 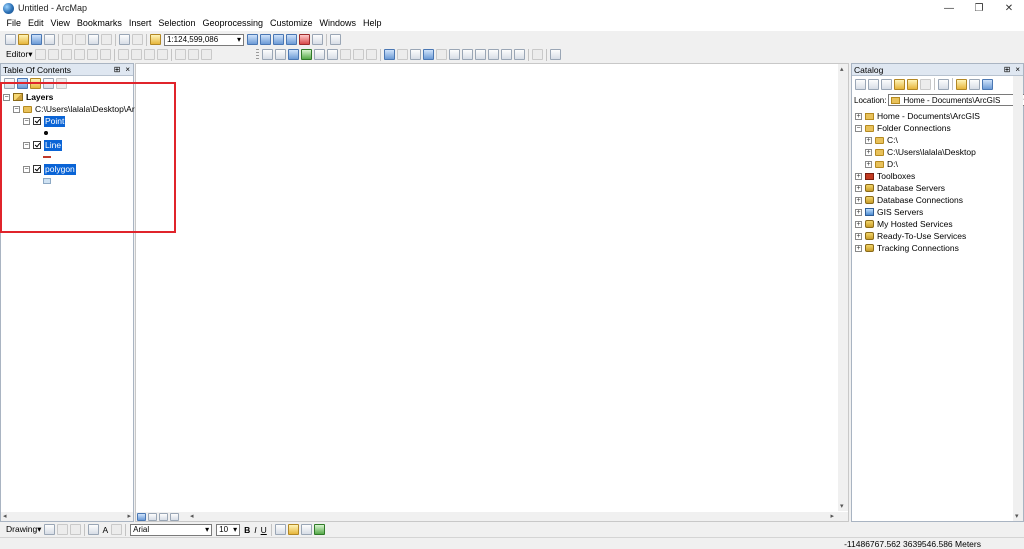 I want to click on fixed-zoom-in-icon, so click(x=319, y=54).